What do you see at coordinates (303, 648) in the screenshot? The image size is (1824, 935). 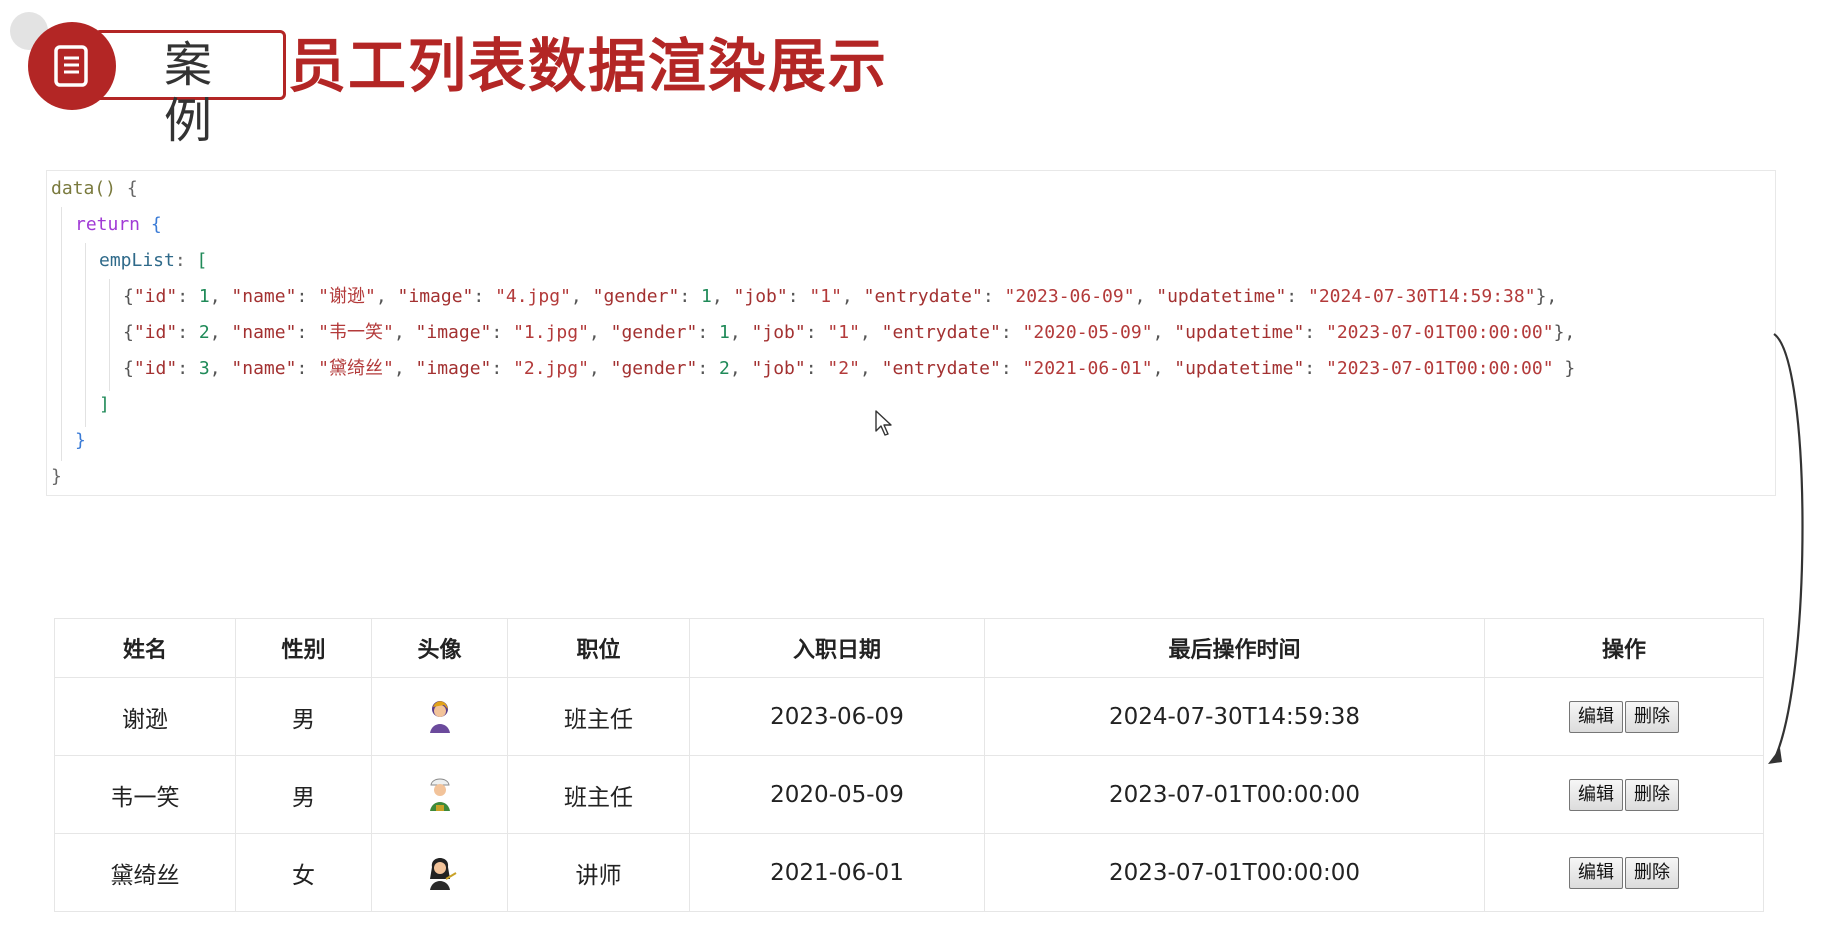 I see `column-header-gender: 性别` at bounding box center [303, 648].